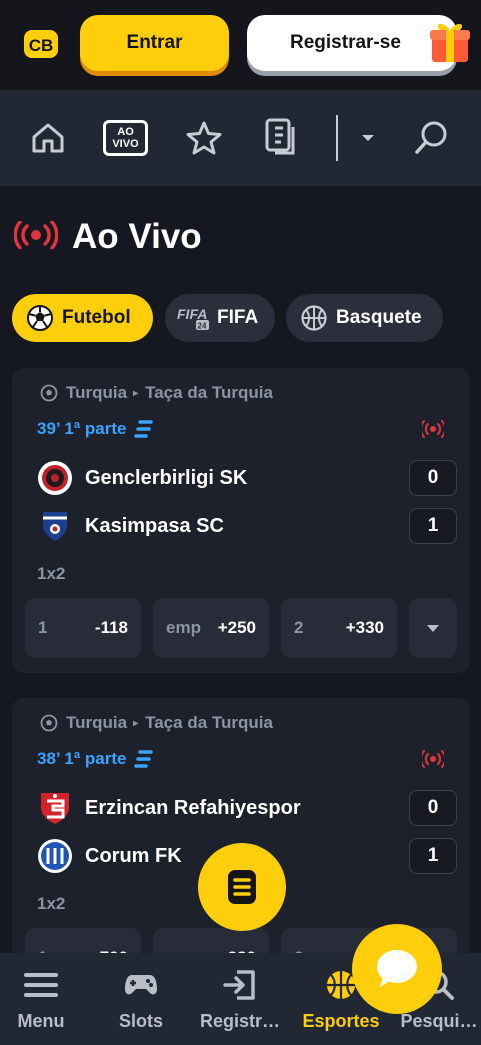  Describe the element at coordinates (48, 138) in the screenshot. I see `home-icon` at that location.